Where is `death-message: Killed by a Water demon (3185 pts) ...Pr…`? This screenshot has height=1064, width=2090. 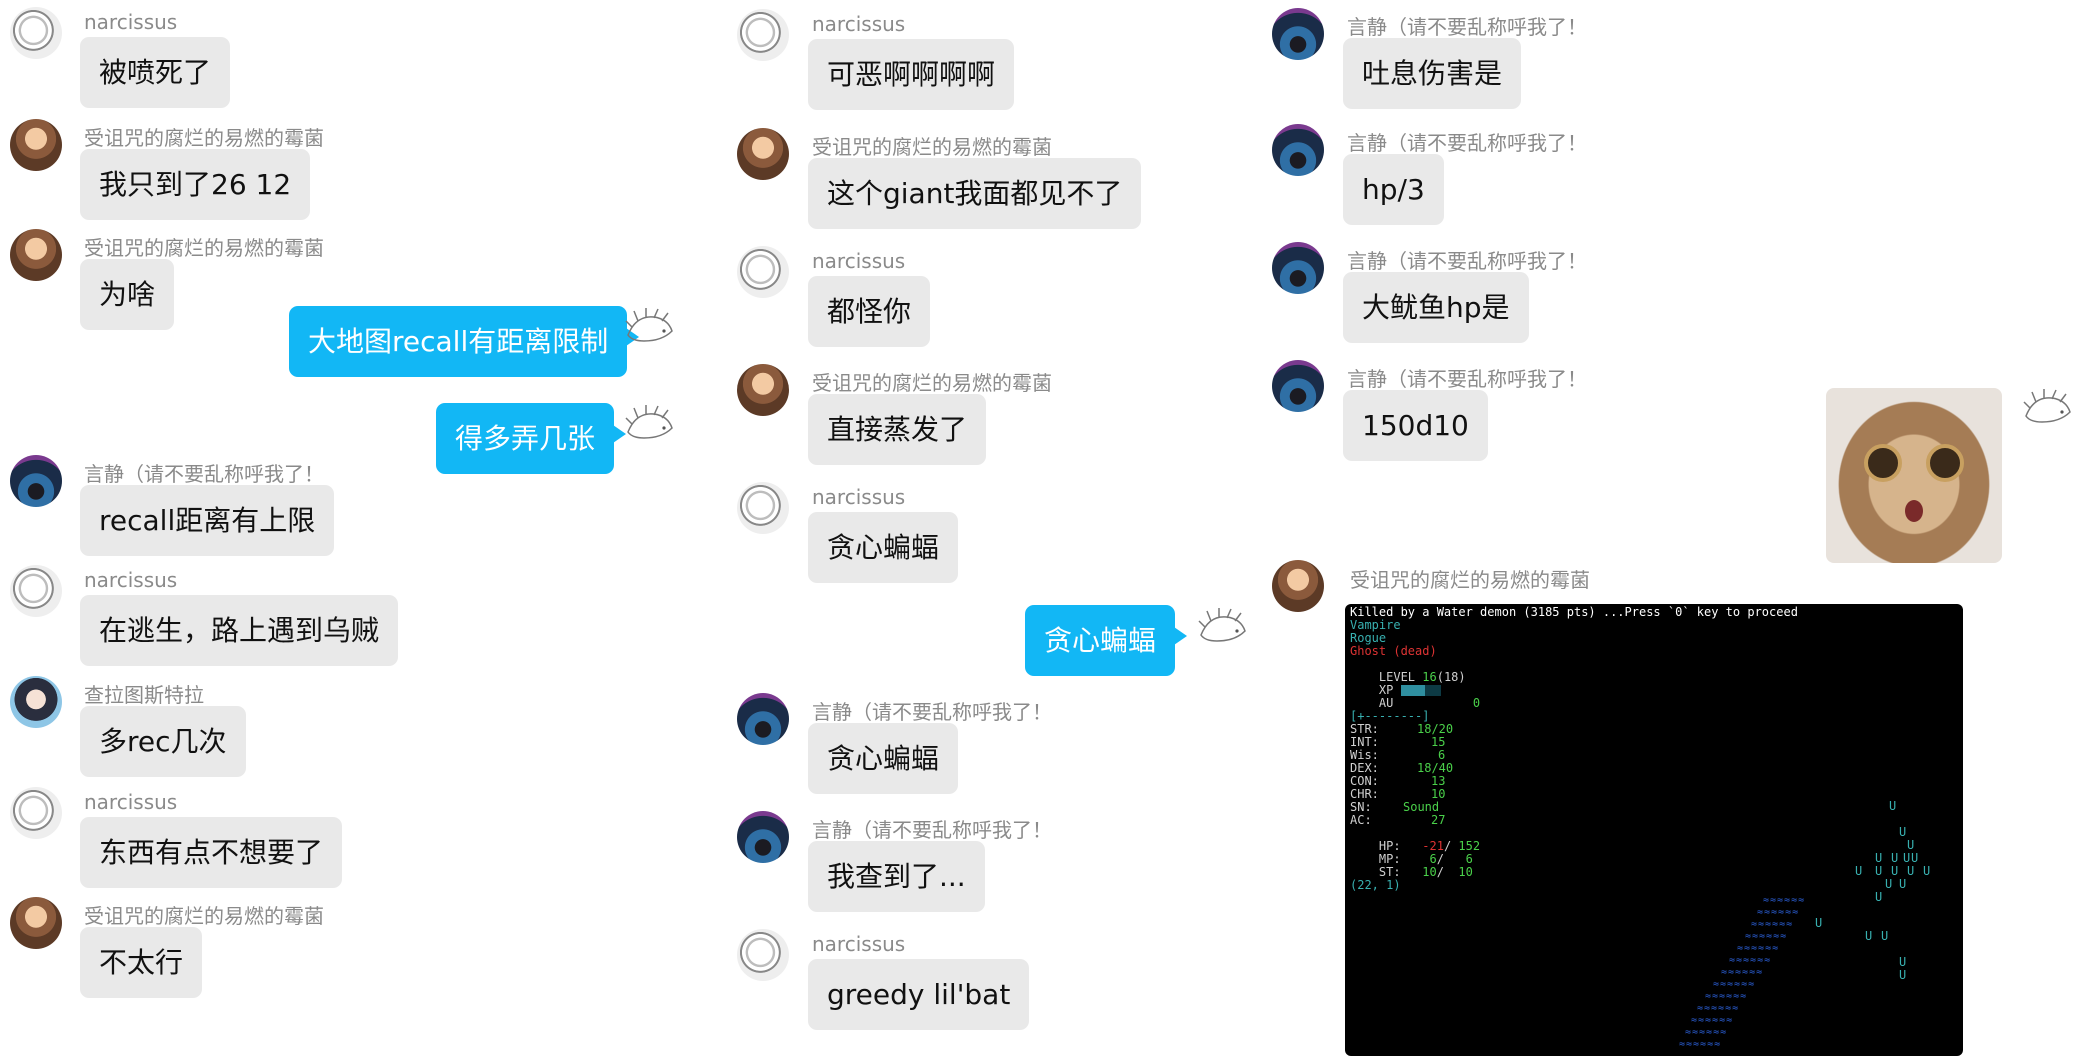
death-message: Killed by a Water demon (3185 pts) ...Pr… is located at coordinates (1574, 612).